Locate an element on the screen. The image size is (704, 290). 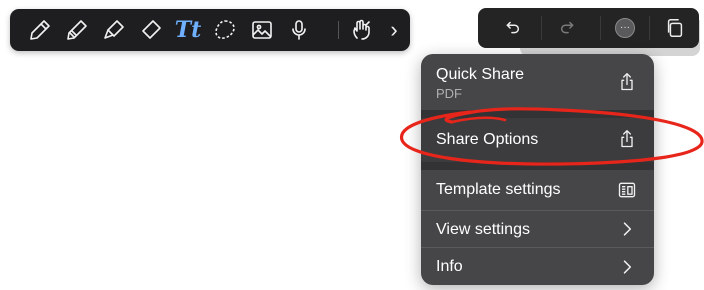
menu-item-quick-share: Quick Share PDF is located at coordinates (537, 82).